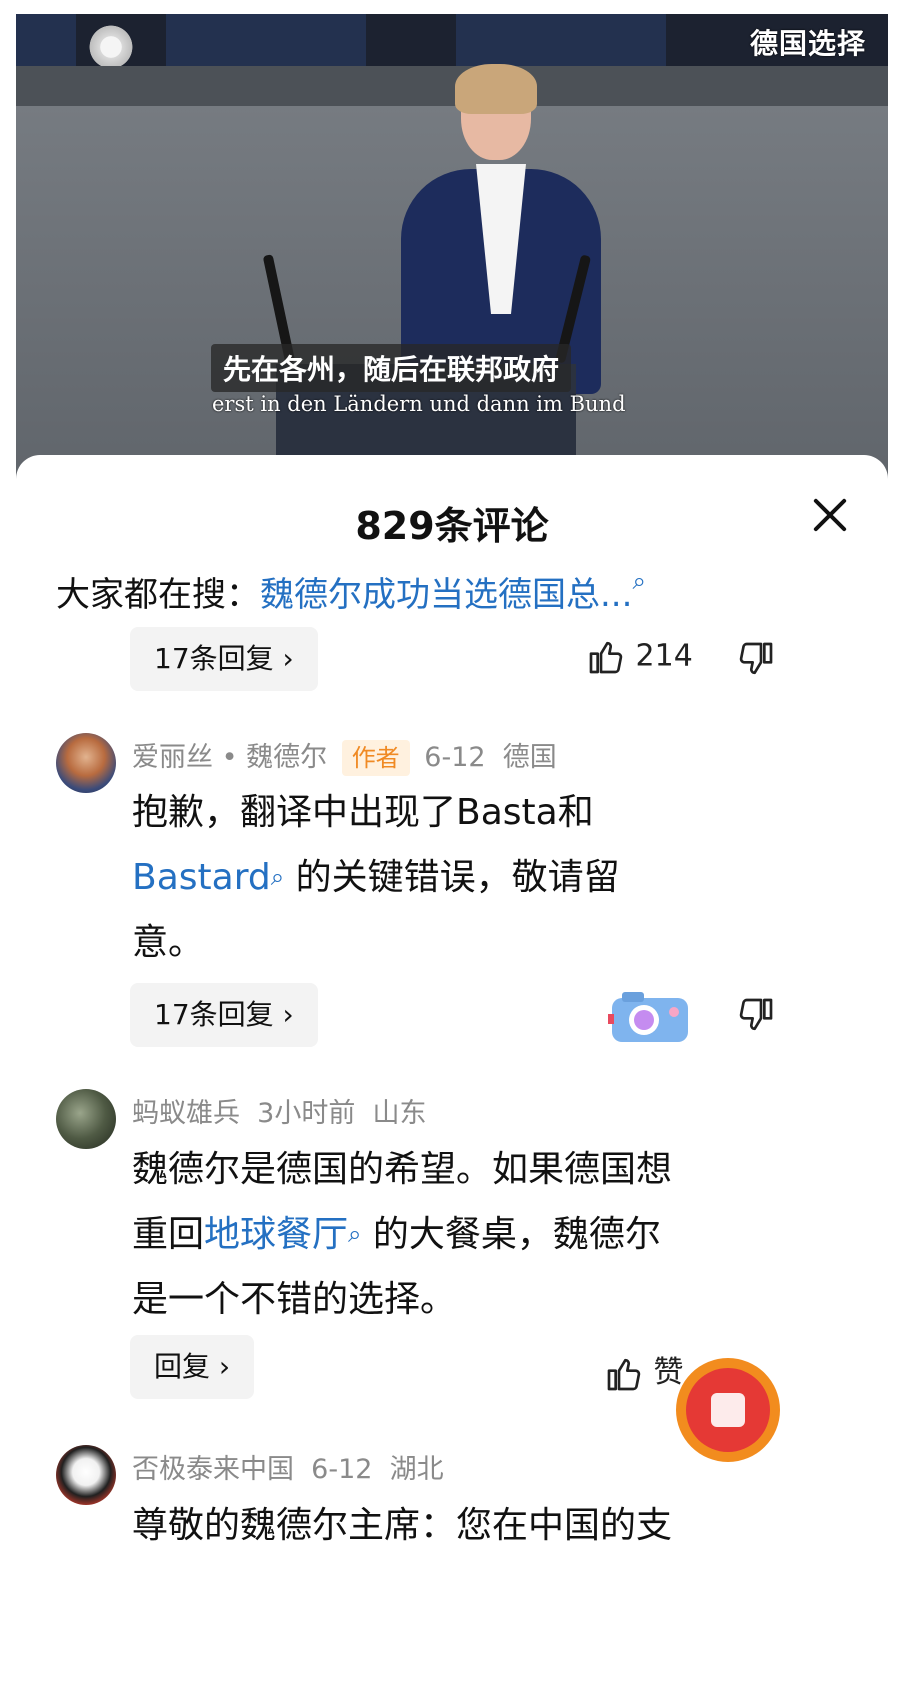  What do you see at coordinates (668, 1372) in the screenshot?
I see `like-label: 赞` at bounding box center [668, 1372].